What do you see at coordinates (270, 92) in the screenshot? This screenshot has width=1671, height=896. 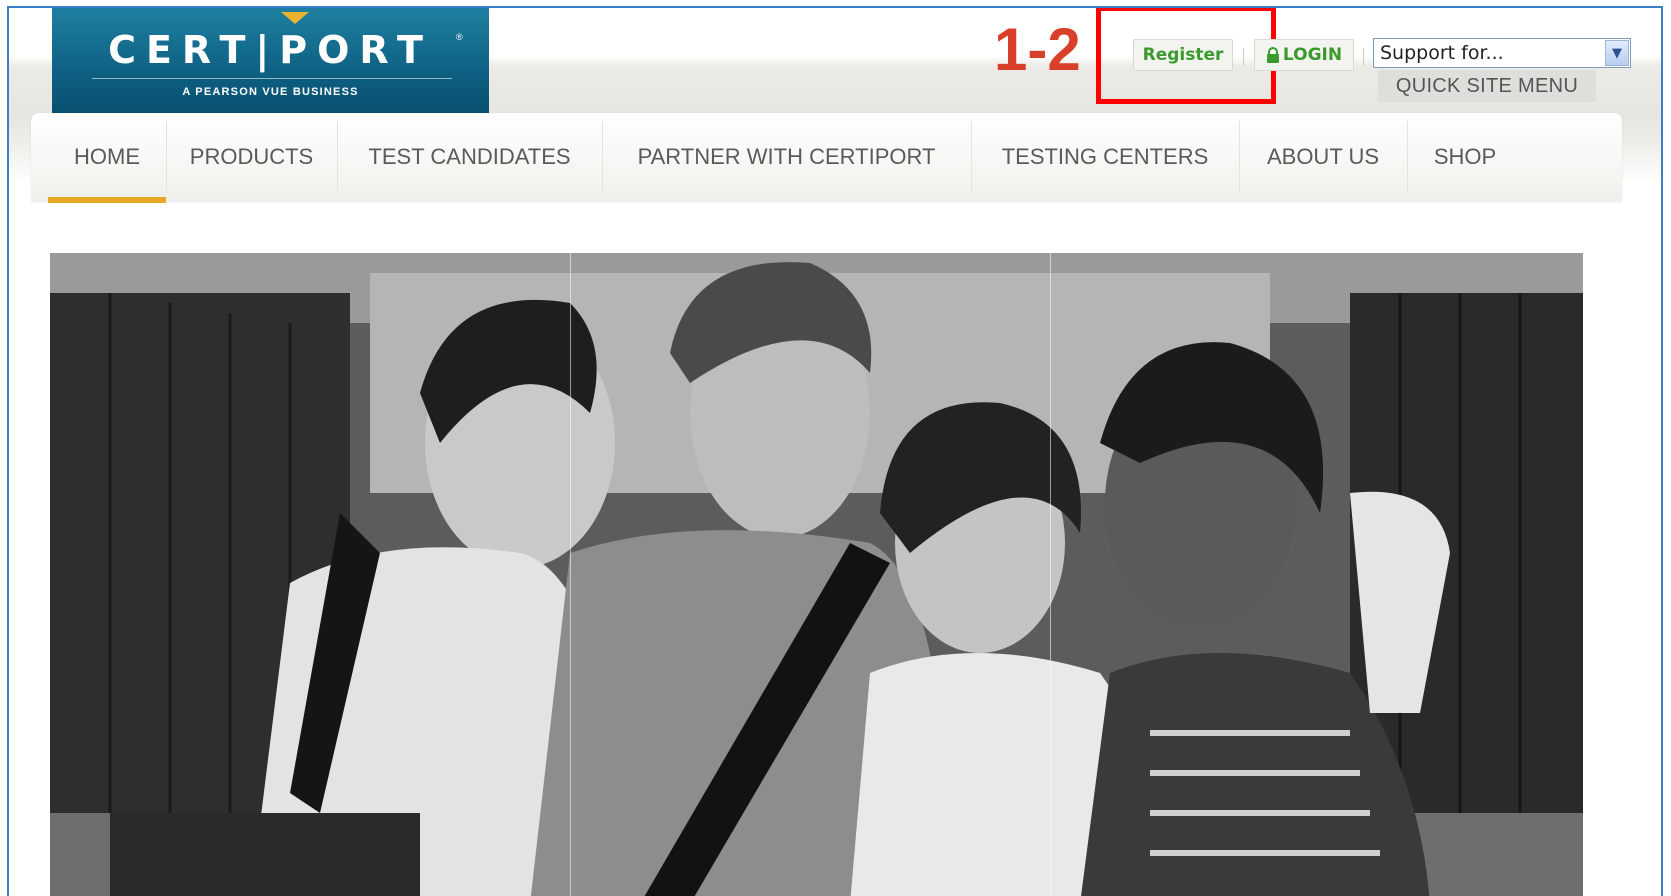 I see `logo-subtitle: A PEARSON VUE BUSINESS` at bounding box center [270, 92].